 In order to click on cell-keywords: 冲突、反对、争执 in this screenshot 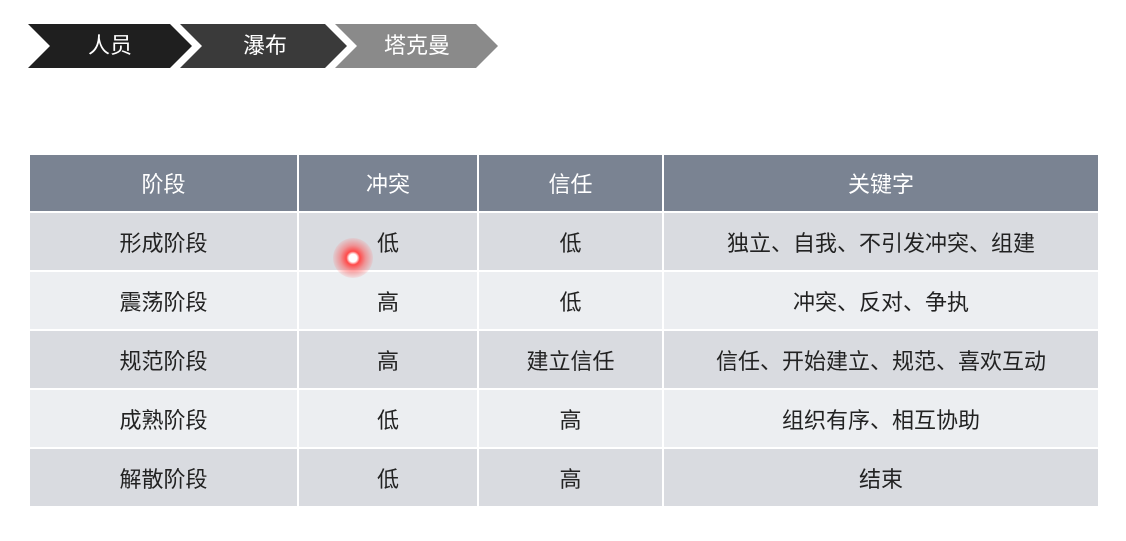, I will do `click(881, 299)`.